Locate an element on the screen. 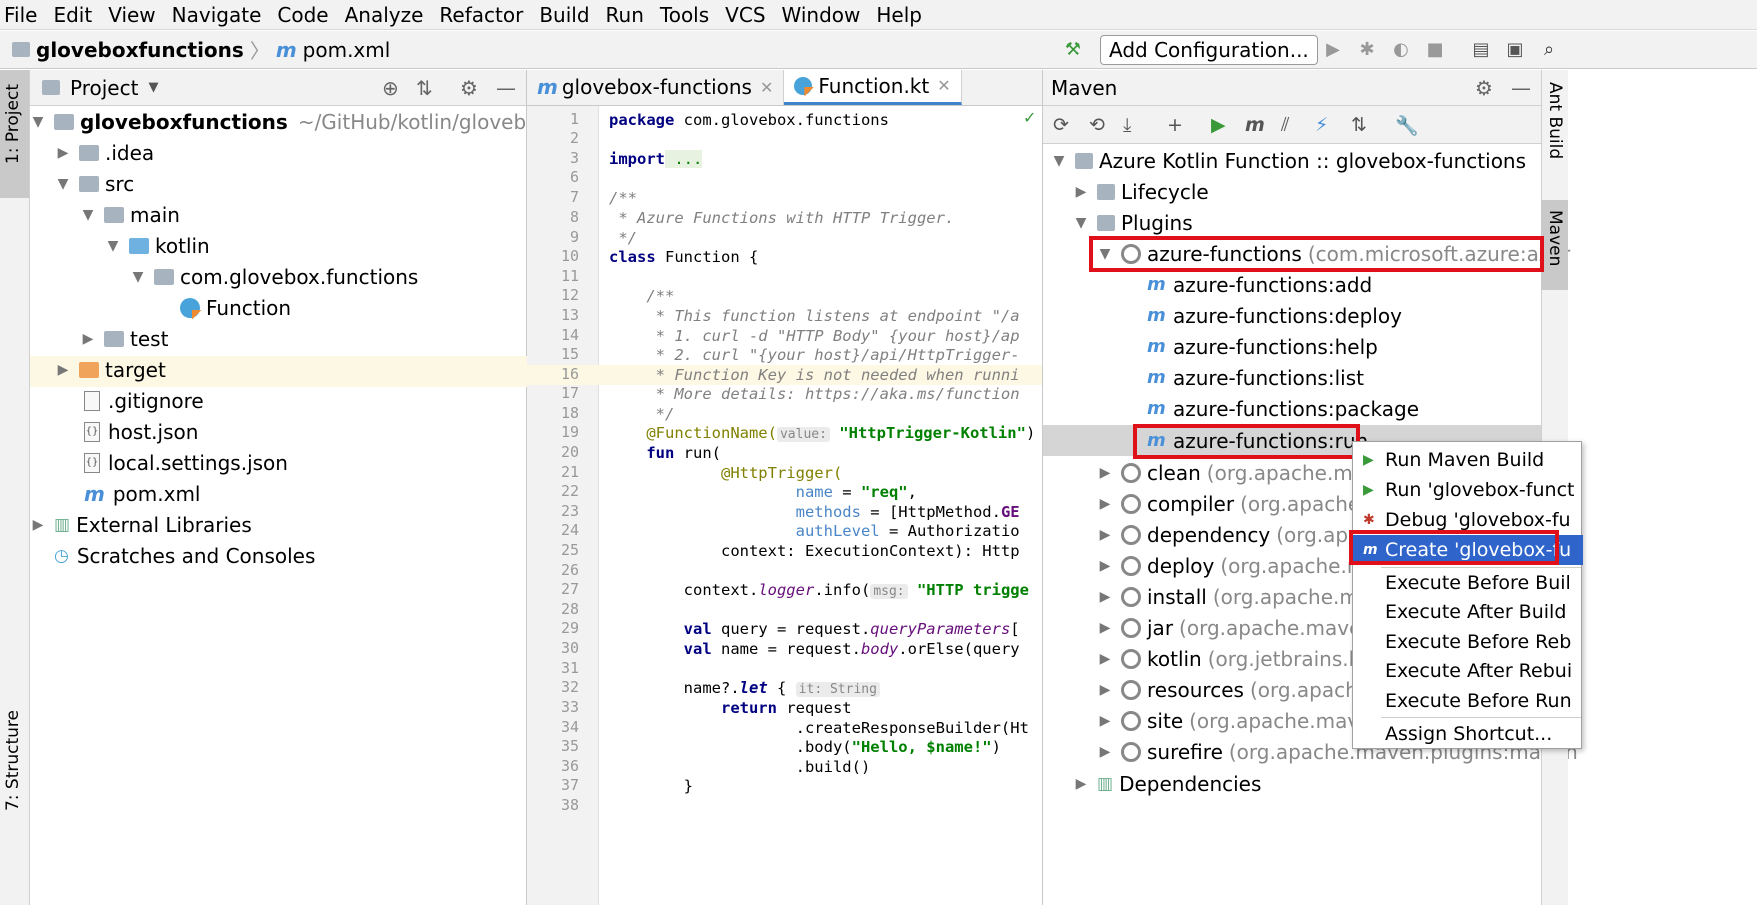 This screenshot has height=905, width=1757. coverage-icon: ◐ is located at coordinates (1401, 50).